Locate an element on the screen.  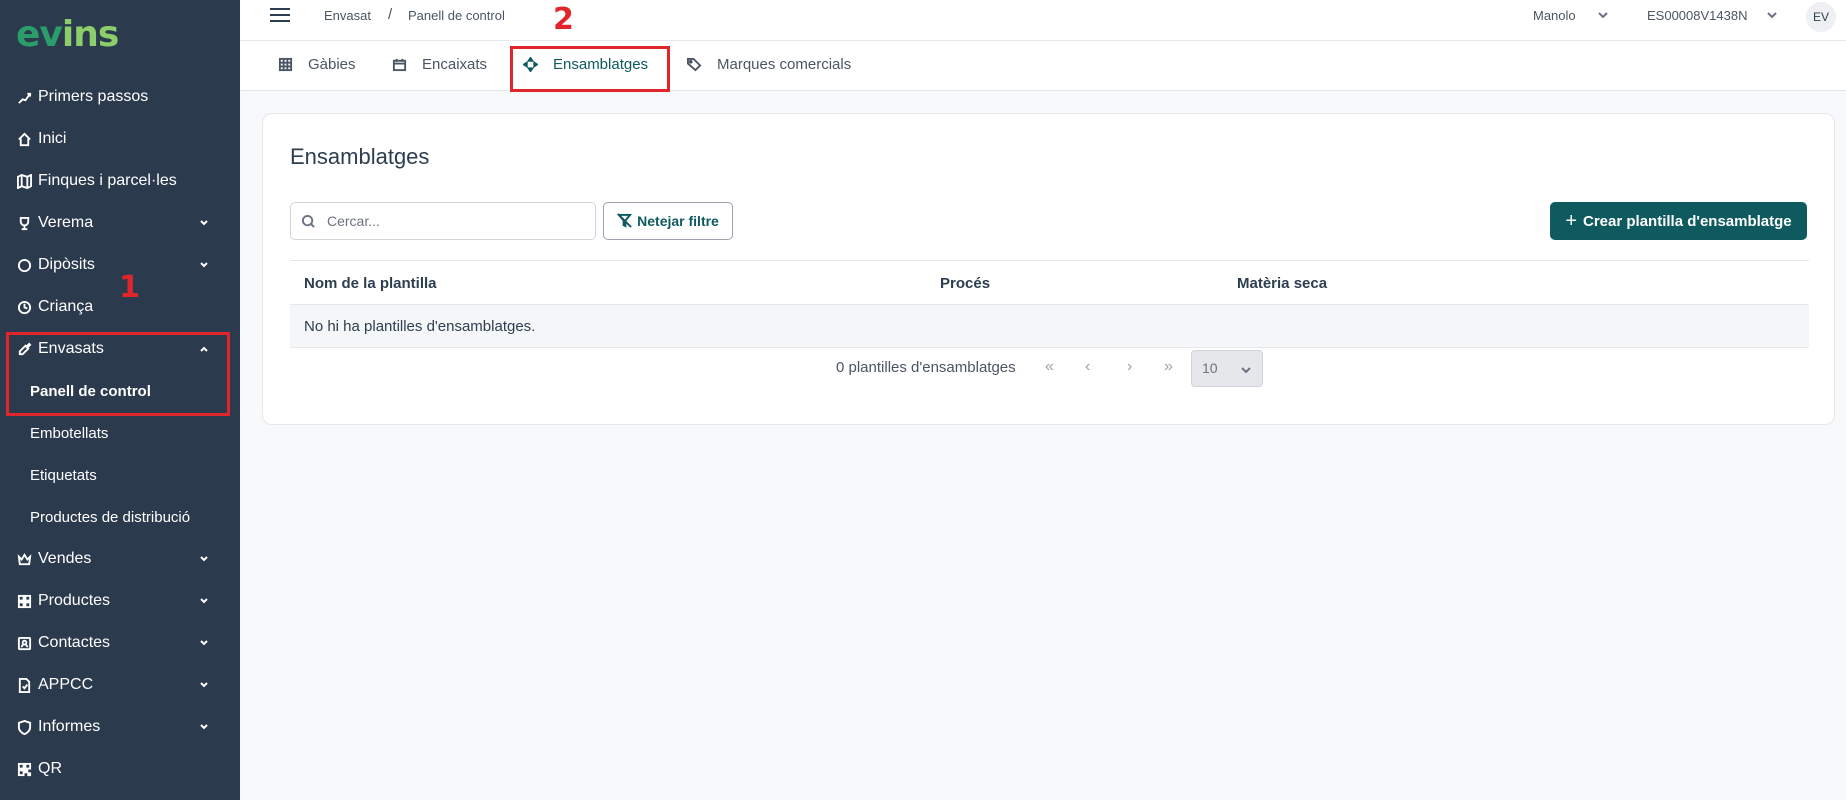
tab-encaixats: Encaixats is located at coordinates (439, 64).